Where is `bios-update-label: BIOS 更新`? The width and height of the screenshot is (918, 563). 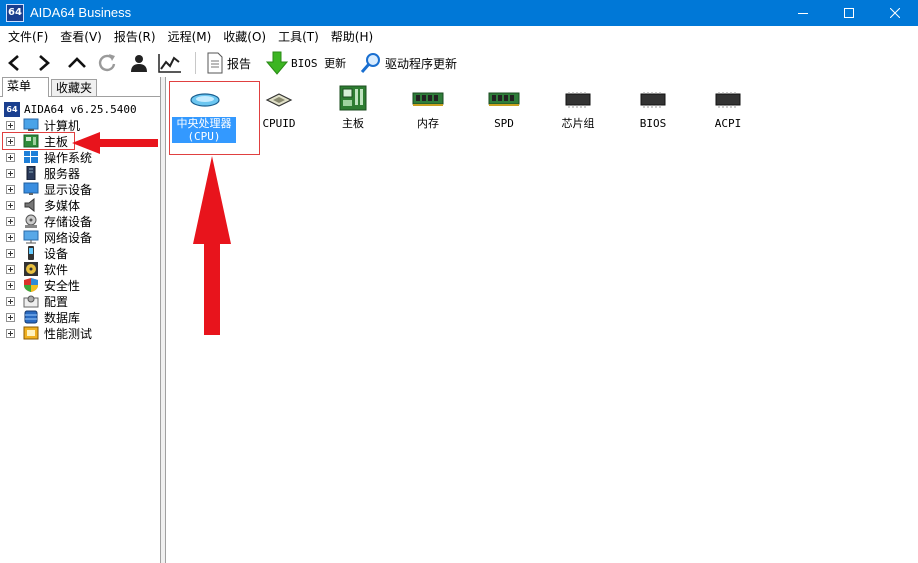
bios-update-label: BIOS 更新 is located at coordinates (319, 63).